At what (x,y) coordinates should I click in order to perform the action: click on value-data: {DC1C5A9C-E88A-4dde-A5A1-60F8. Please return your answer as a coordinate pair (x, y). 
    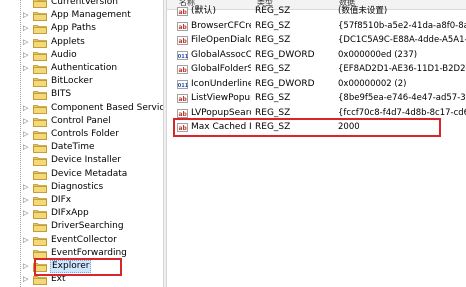
    Looking at the image, I should click on (402, 40).